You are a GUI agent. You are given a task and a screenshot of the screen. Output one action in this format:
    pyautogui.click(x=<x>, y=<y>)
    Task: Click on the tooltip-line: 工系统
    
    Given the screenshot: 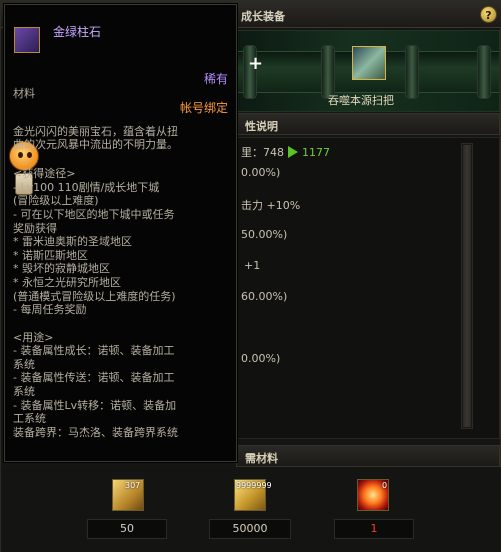 What is the action you would take?
    pyautogui.click(x=29, y=418)
    